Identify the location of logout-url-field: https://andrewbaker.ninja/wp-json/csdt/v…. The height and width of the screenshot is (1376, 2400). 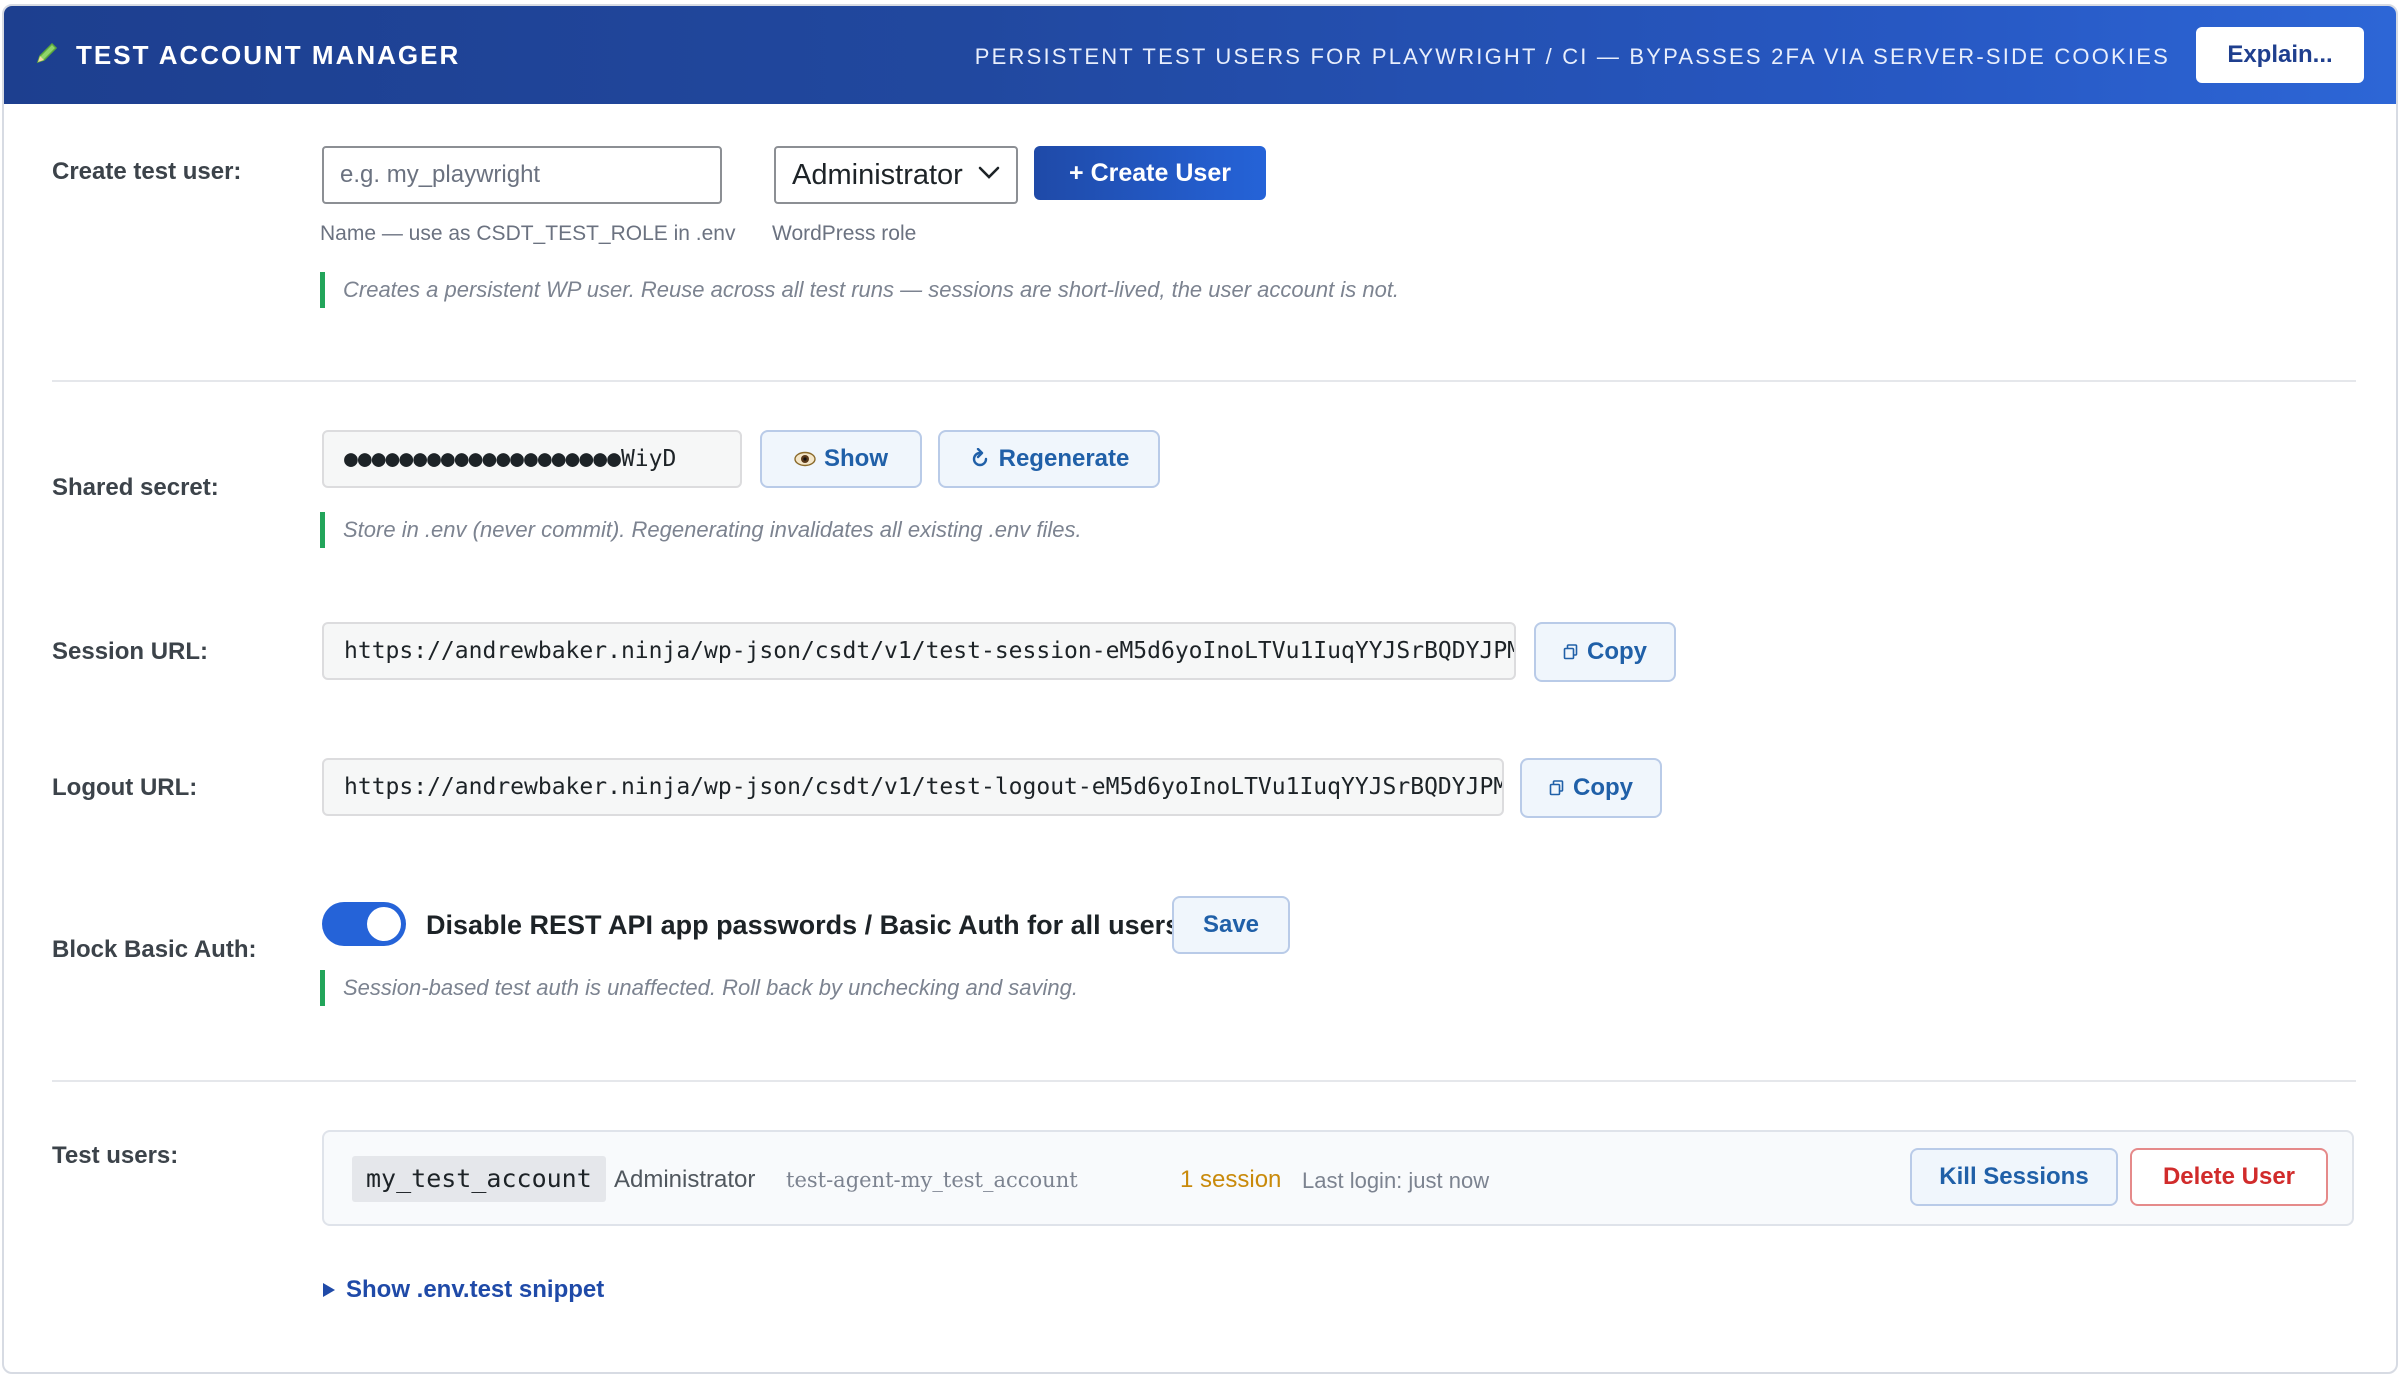
(913, 787).